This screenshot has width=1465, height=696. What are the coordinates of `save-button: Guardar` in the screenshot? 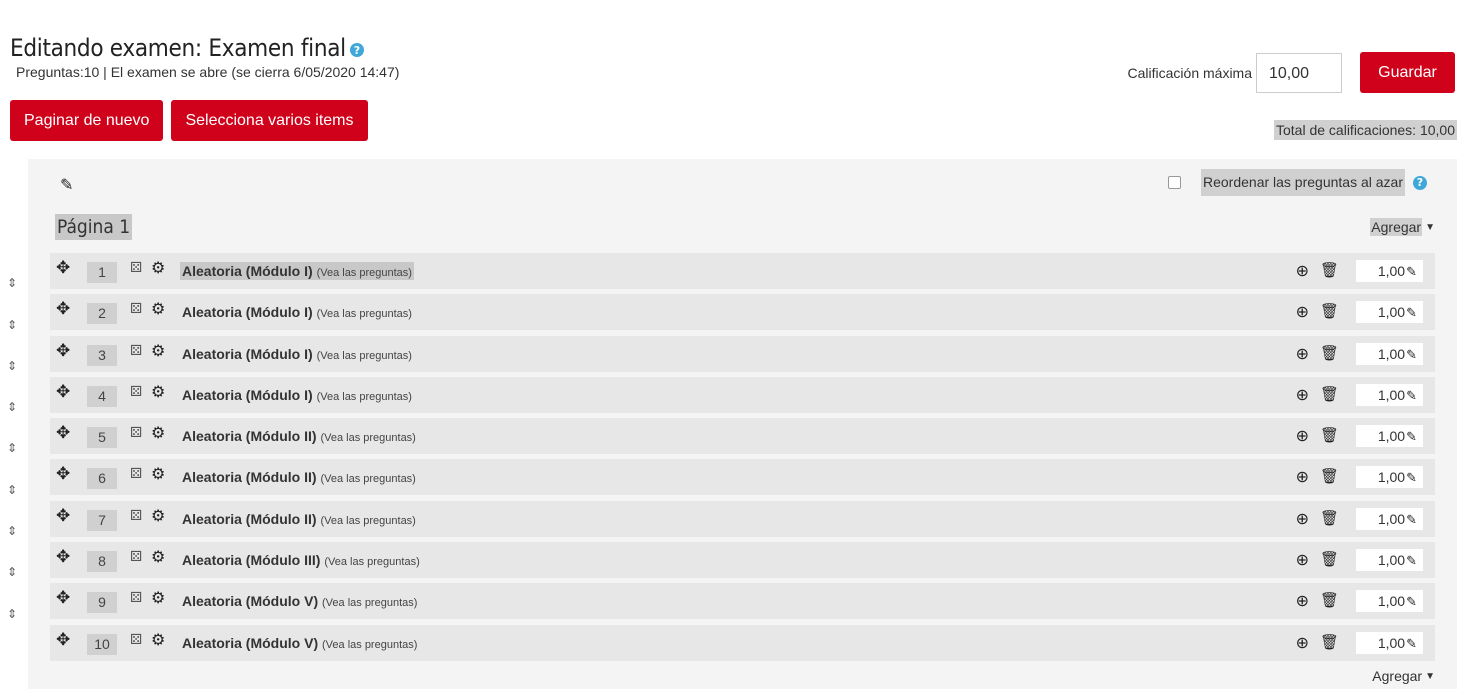 It's located at (1407, 72).